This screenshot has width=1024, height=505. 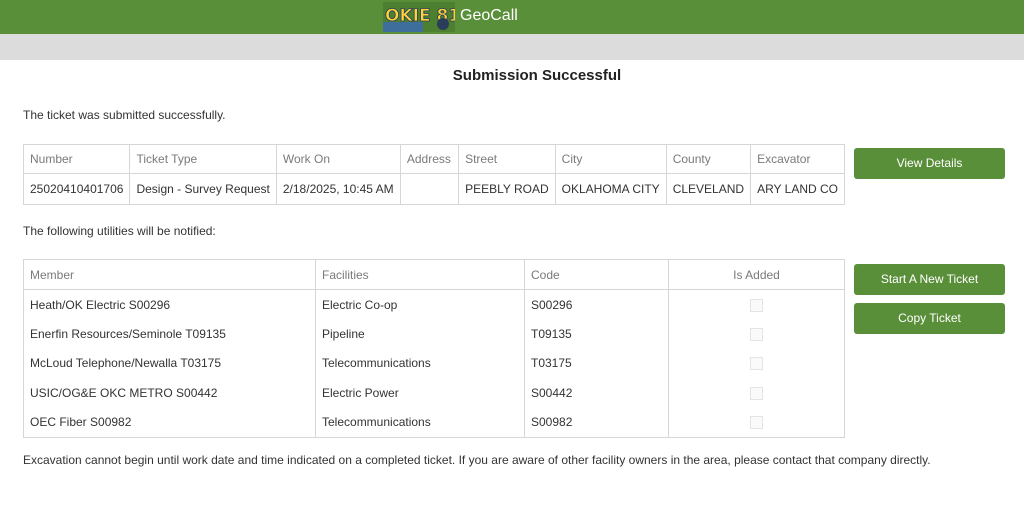 I want to click on facilities: Electric Power, so click(x=420, y=393).